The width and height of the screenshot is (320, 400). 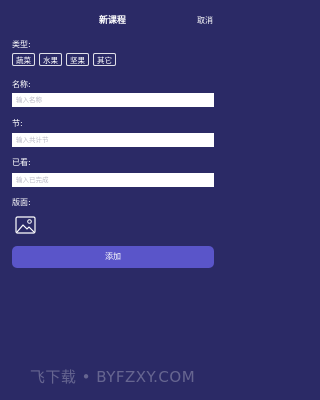 What do you see at coordinates (104, 59) in the screenshot?
I see `category-chip-other: 其它` at bounding box center [104, 59].